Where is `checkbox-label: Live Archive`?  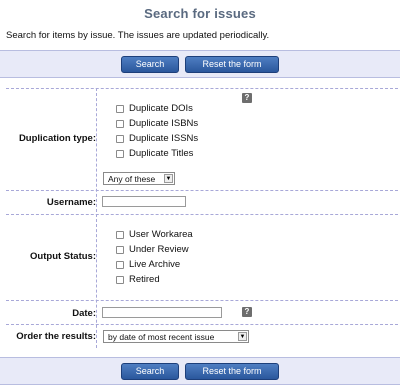
checkbox-label: Live Archive is located at coordinates (155, 264).